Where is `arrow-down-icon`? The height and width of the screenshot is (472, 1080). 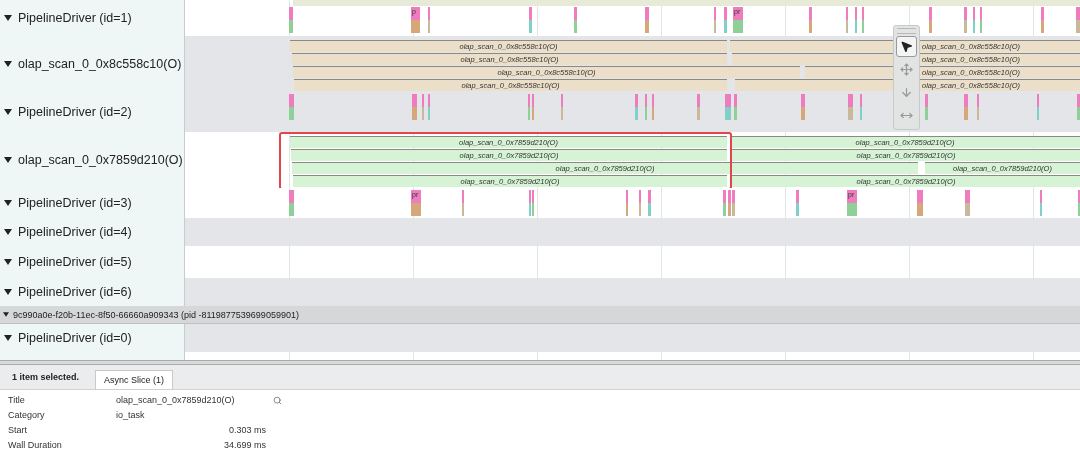
arrow-down-icon is located at coordinates (906, 92).